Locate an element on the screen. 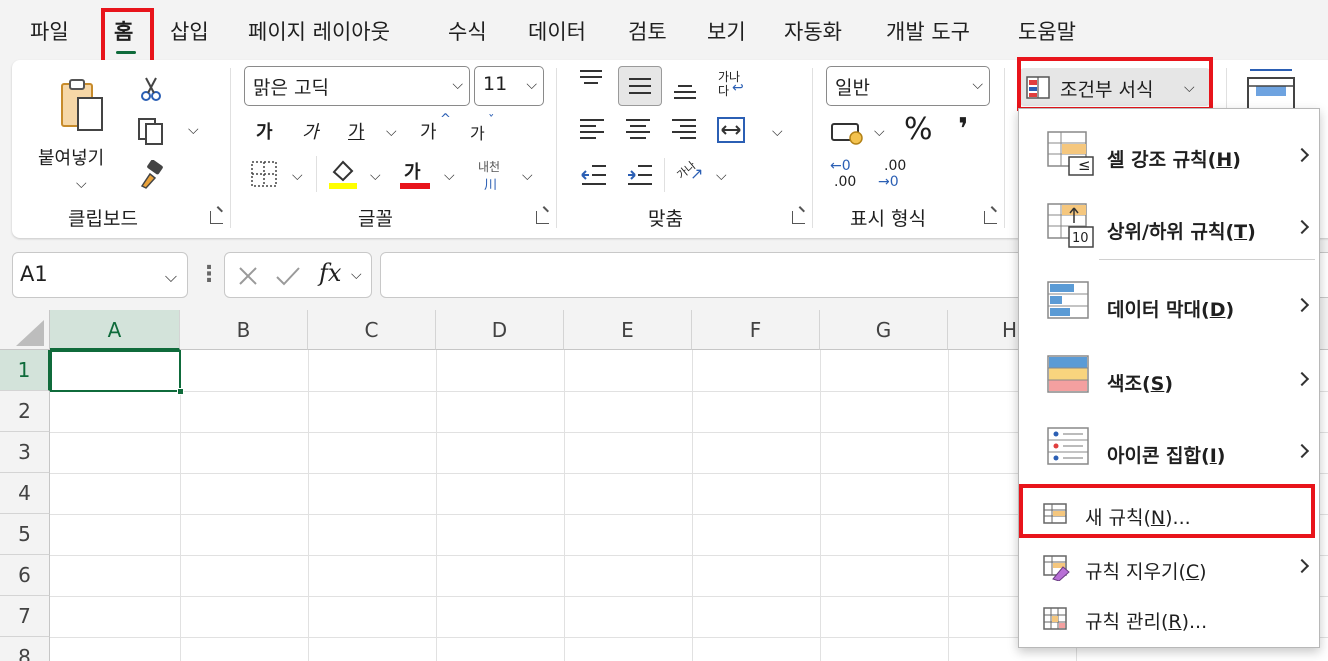 This screenshot has width=1328, height=661. font-name-select: 맑은 고딕 ⌵ is located at coordinates (357, 86).